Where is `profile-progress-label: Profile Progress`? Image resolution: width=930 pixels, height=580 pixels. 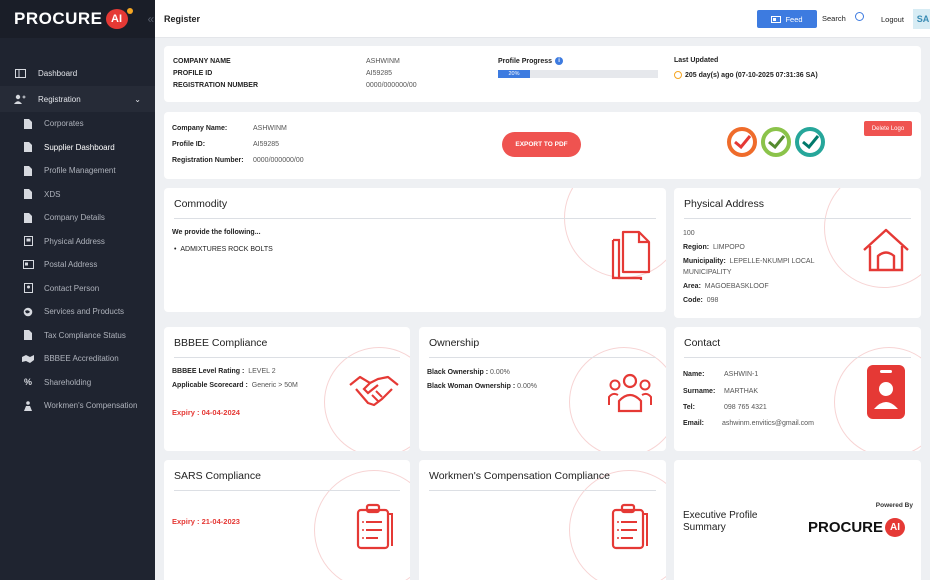 profile-progress-label: Profile Progress is located at coordinates (525, 61).